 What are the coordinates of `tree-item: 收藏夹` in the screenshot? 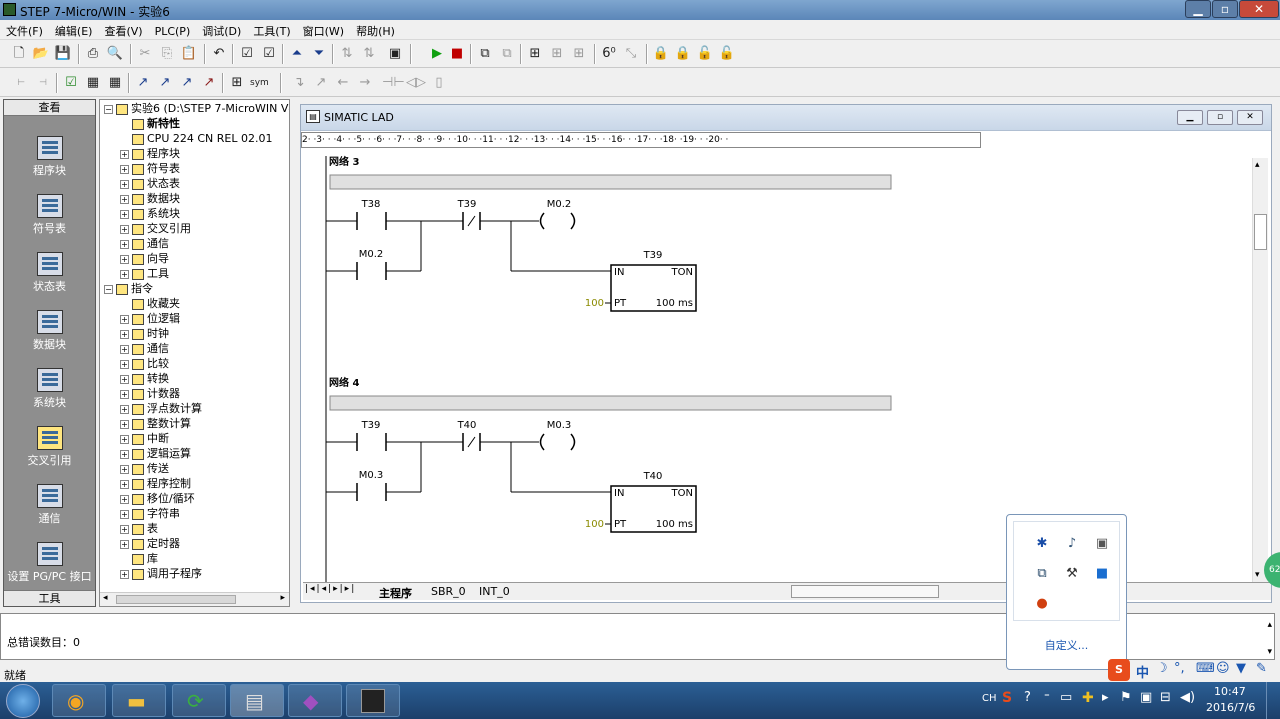 It's located at (150, 303).